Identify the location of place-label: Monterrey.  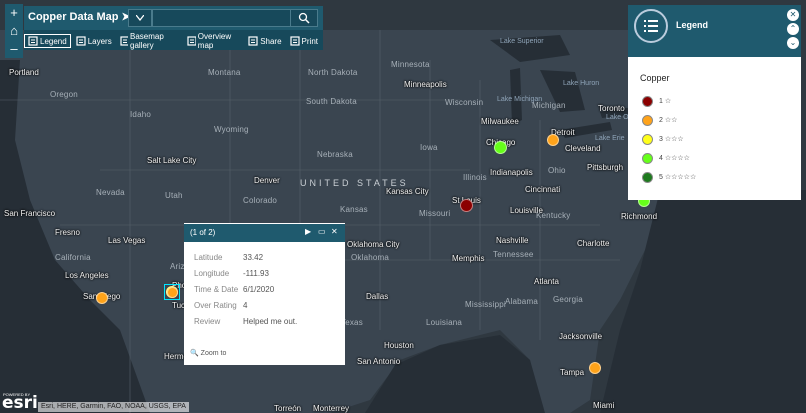
(331, 408).